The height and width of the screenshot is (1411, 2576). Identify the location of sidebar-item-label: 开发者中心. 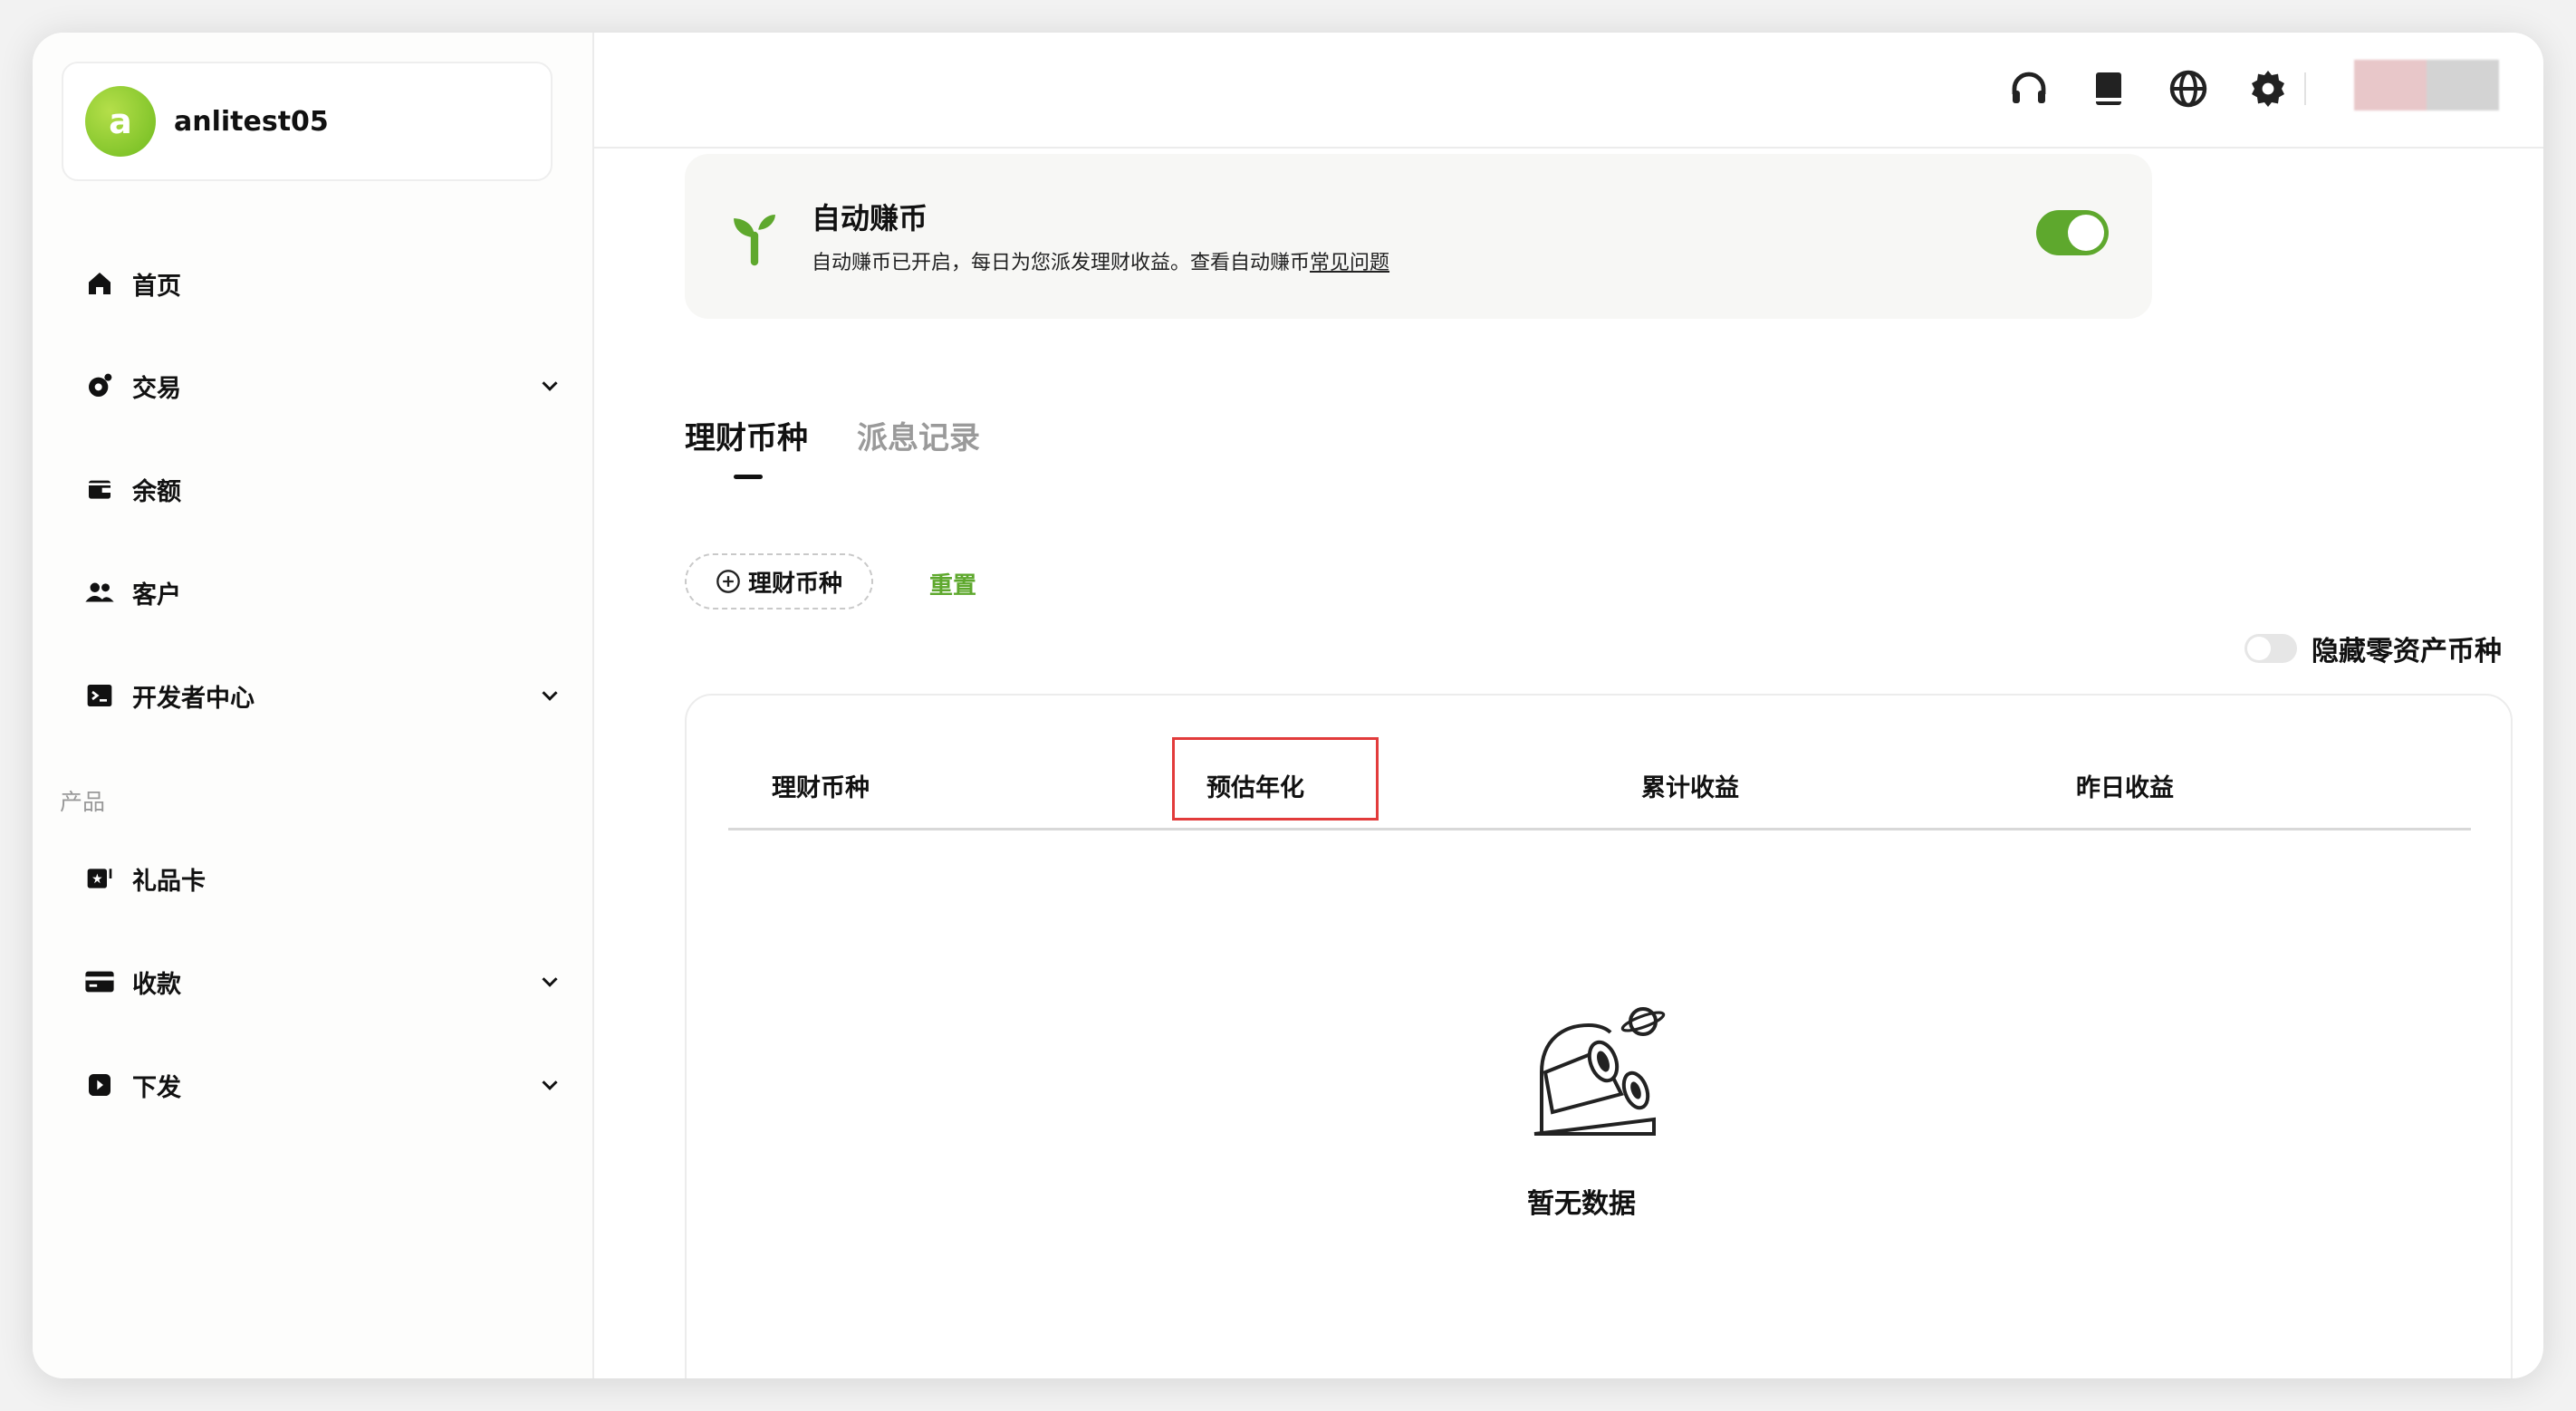
(193, 698).